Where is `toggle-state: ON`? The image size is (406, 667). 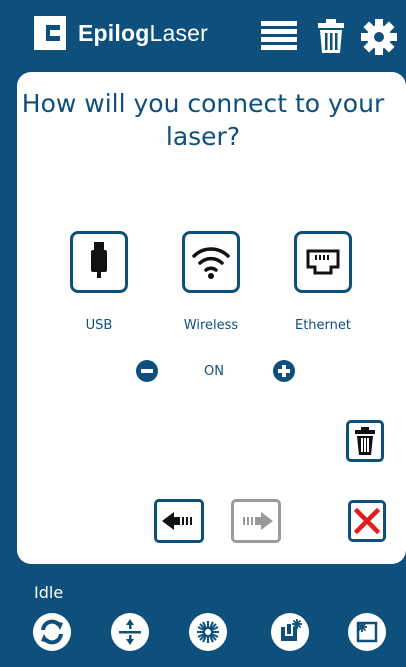 toggle-state: ON is located at coordinates (214, 371).